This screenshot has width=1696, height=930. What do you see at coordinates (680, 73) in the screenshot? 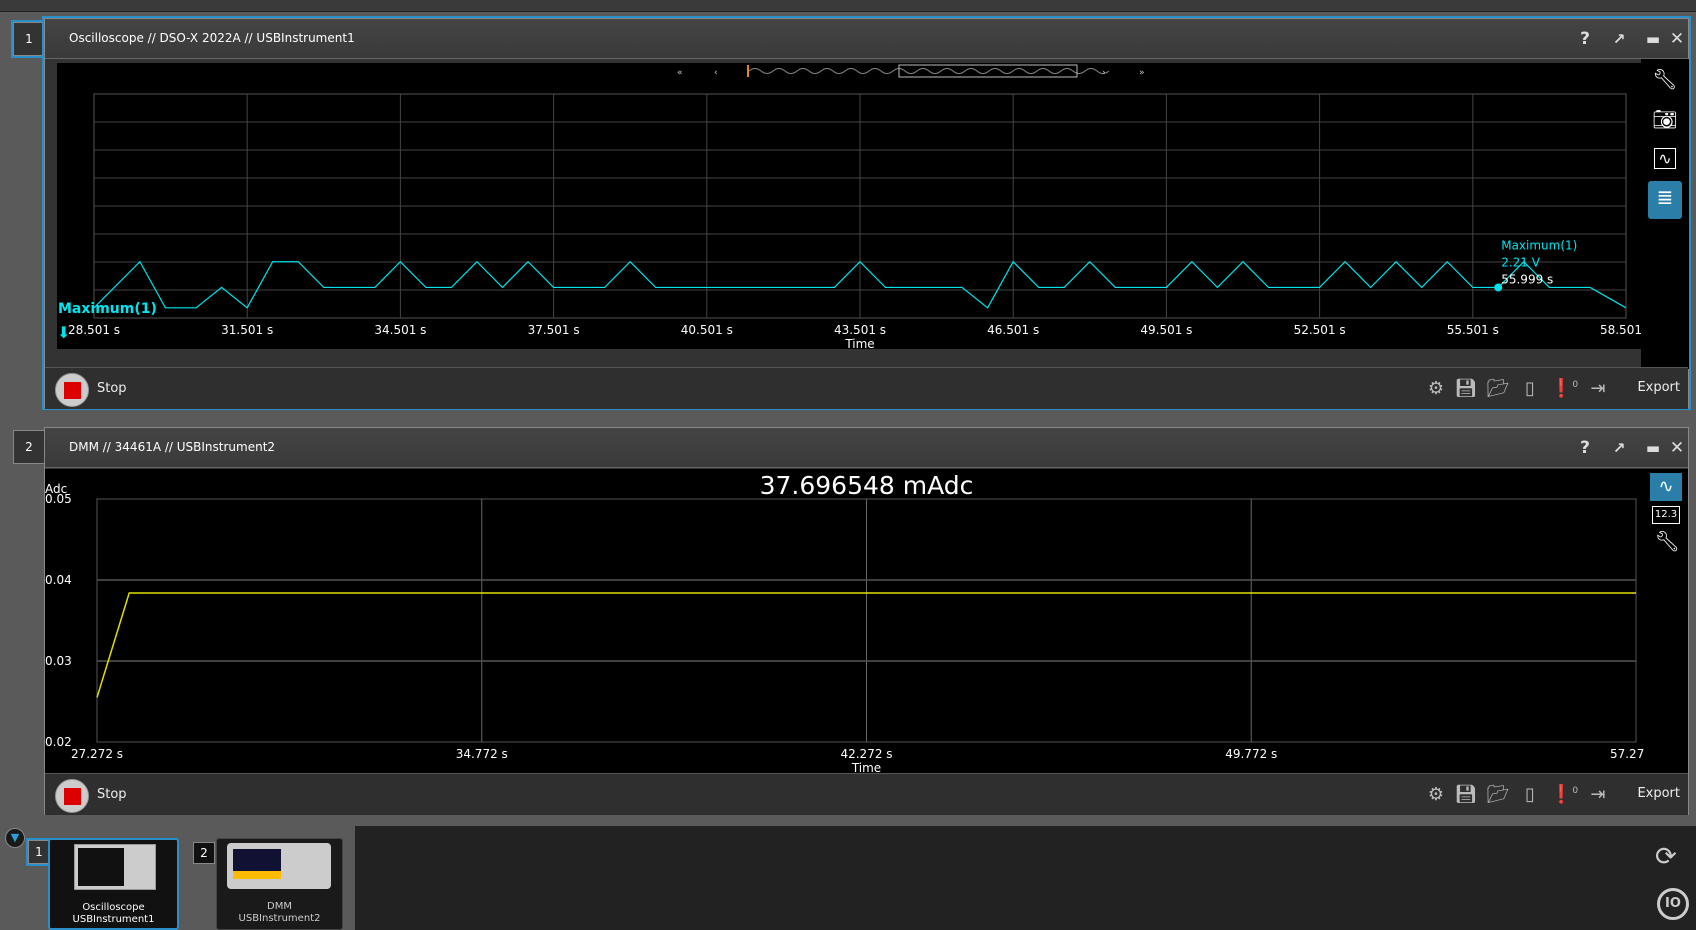
I see `nav-first-icon: «` at bounding box center [680, 73].